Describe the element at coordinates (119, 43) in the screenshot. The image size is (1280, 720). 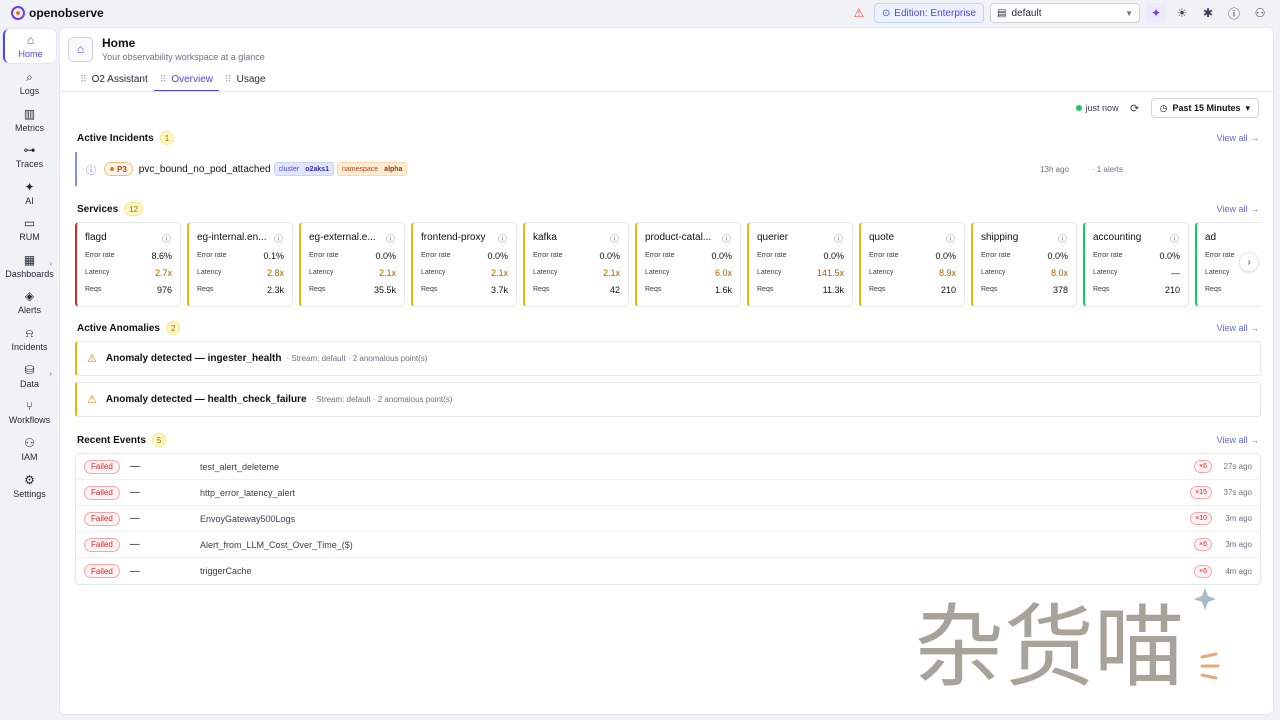
I see `page-title: Home` at that location.